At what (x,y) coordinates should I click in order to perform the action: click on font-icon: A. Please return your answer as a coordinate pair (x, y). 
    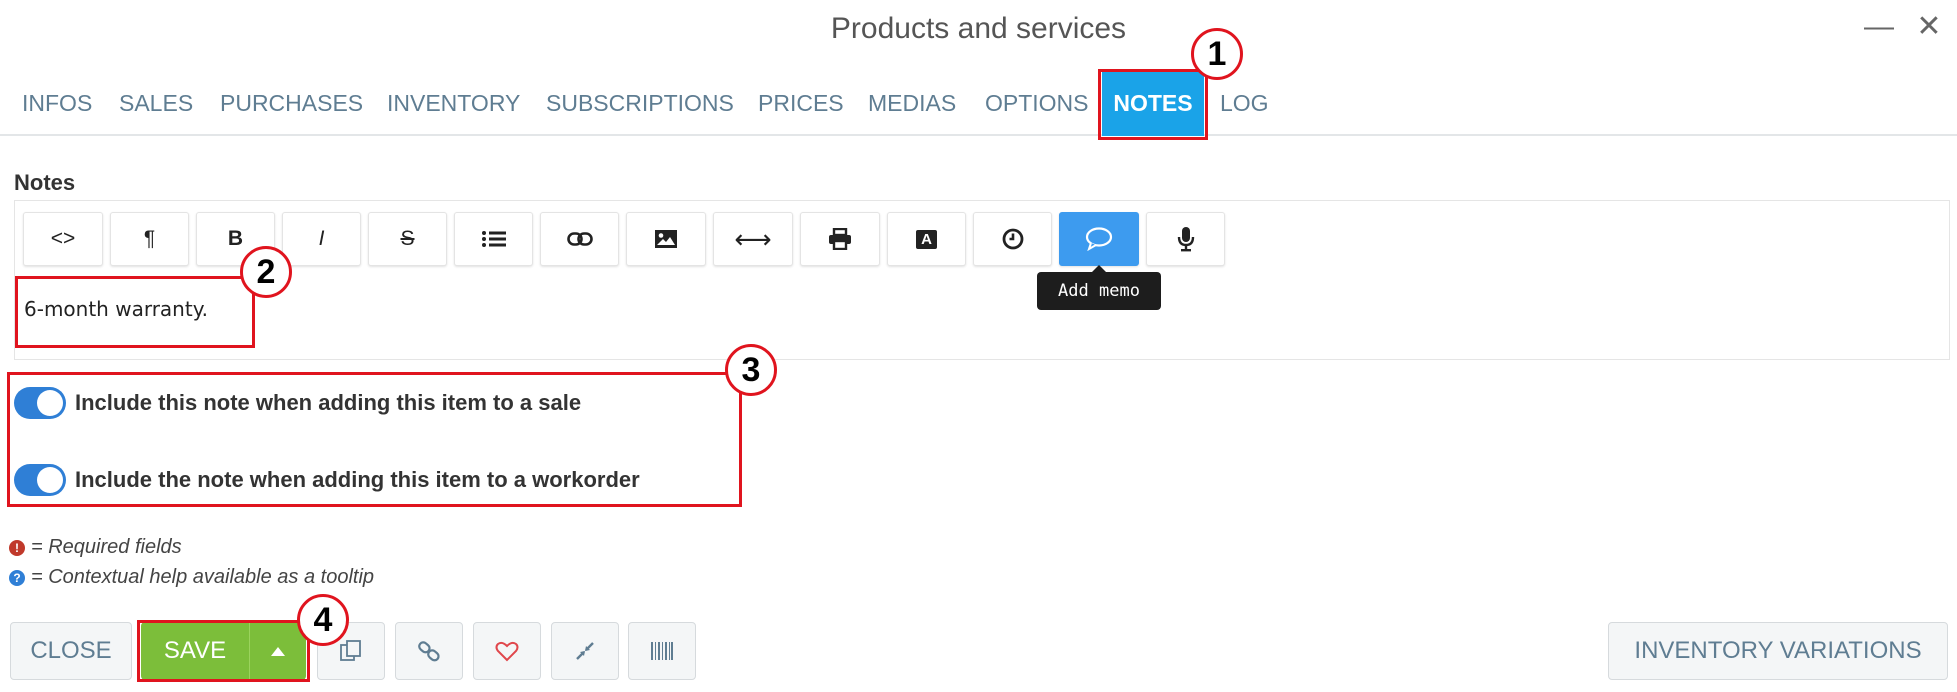
    Looking at the image, I should click on (926, 239).